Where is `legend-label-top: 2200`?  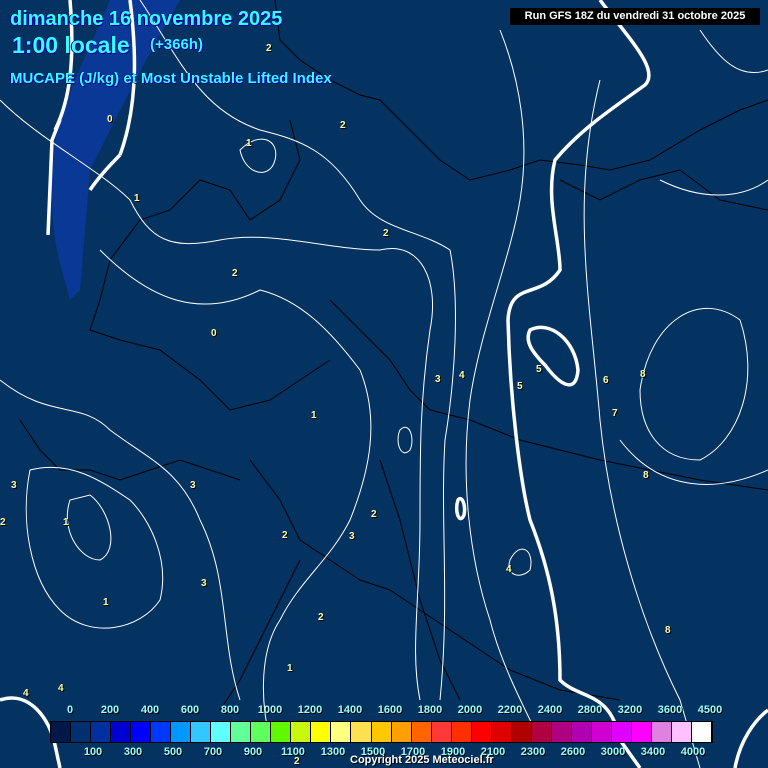
legend-label-top: 2200 is located at coordinates (510, 710).